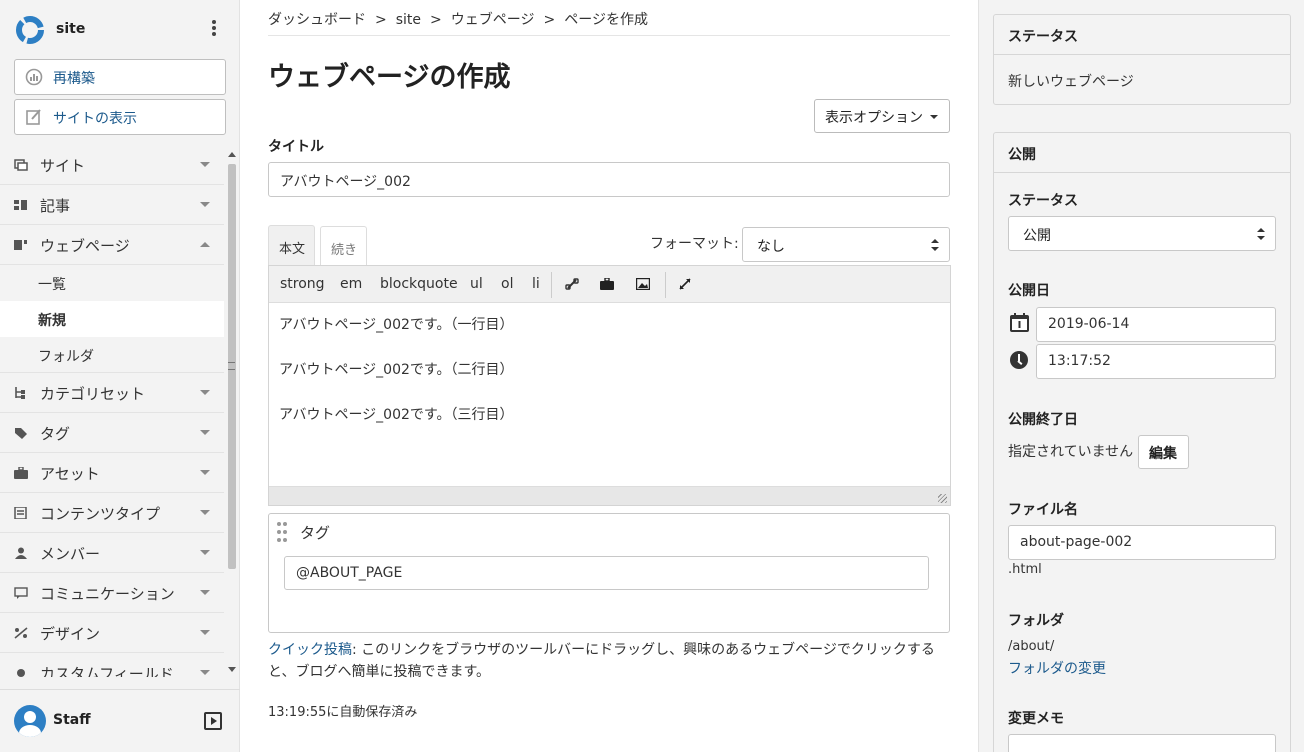 The height and width of the screenshot is (752, 1304). Describe the element at coordinates (694, 244) in the screenshot. I see `format-label: フォーマット:` at that location.